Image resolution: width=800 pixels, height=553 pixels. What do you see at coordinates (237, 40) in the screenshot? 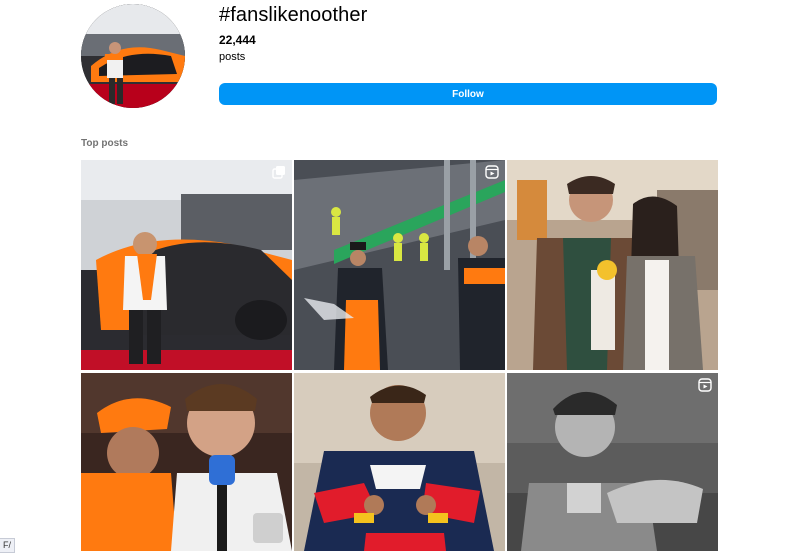
I see `post-count: 22,444` at bounding box center [237, 40].